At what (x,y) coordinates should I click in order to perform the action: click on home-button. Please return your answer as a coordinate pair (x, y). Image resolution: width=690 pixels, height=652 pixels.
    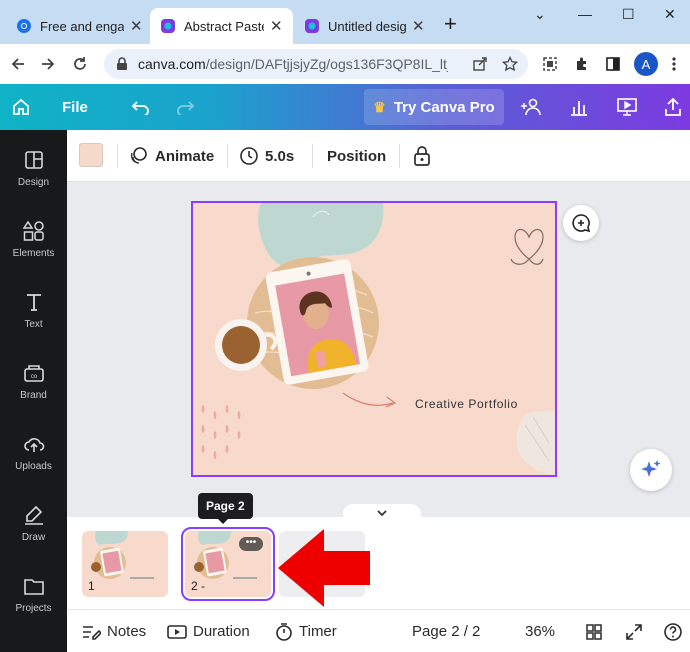
    Looking at the image, I should click on (21, 107).